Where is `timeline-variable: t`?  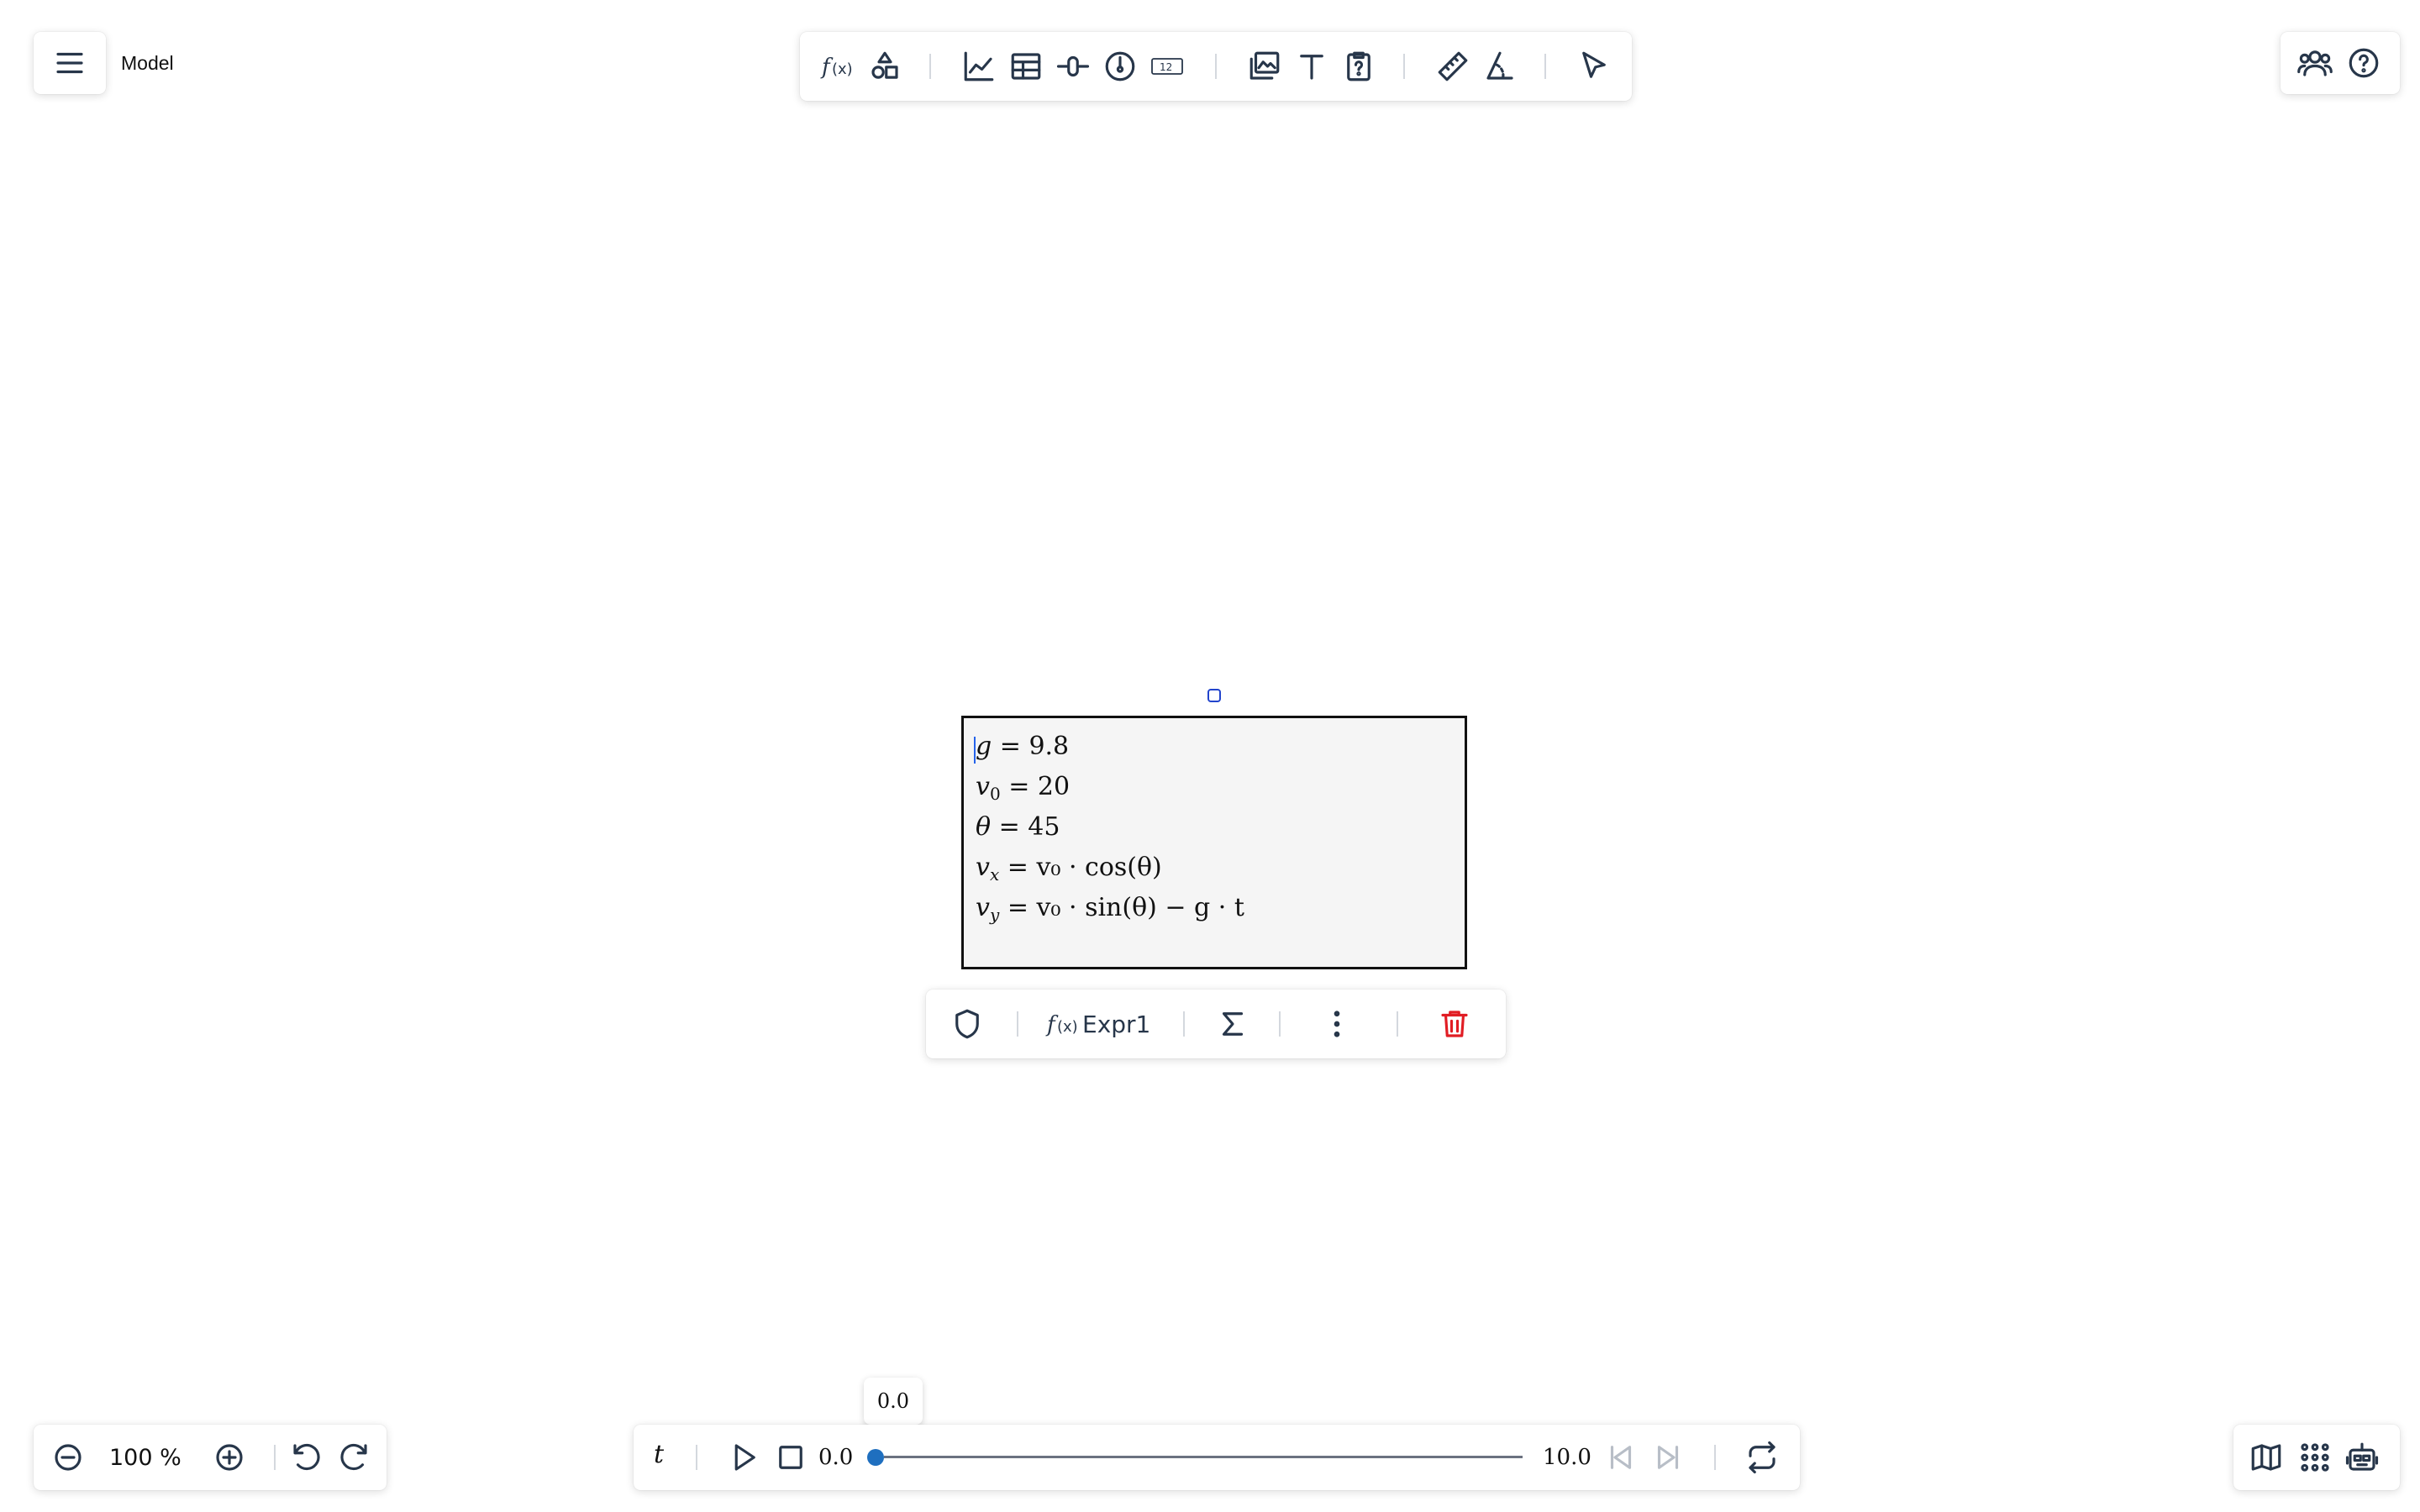 timeline-variable: t is located at coordinates (659, 1454).